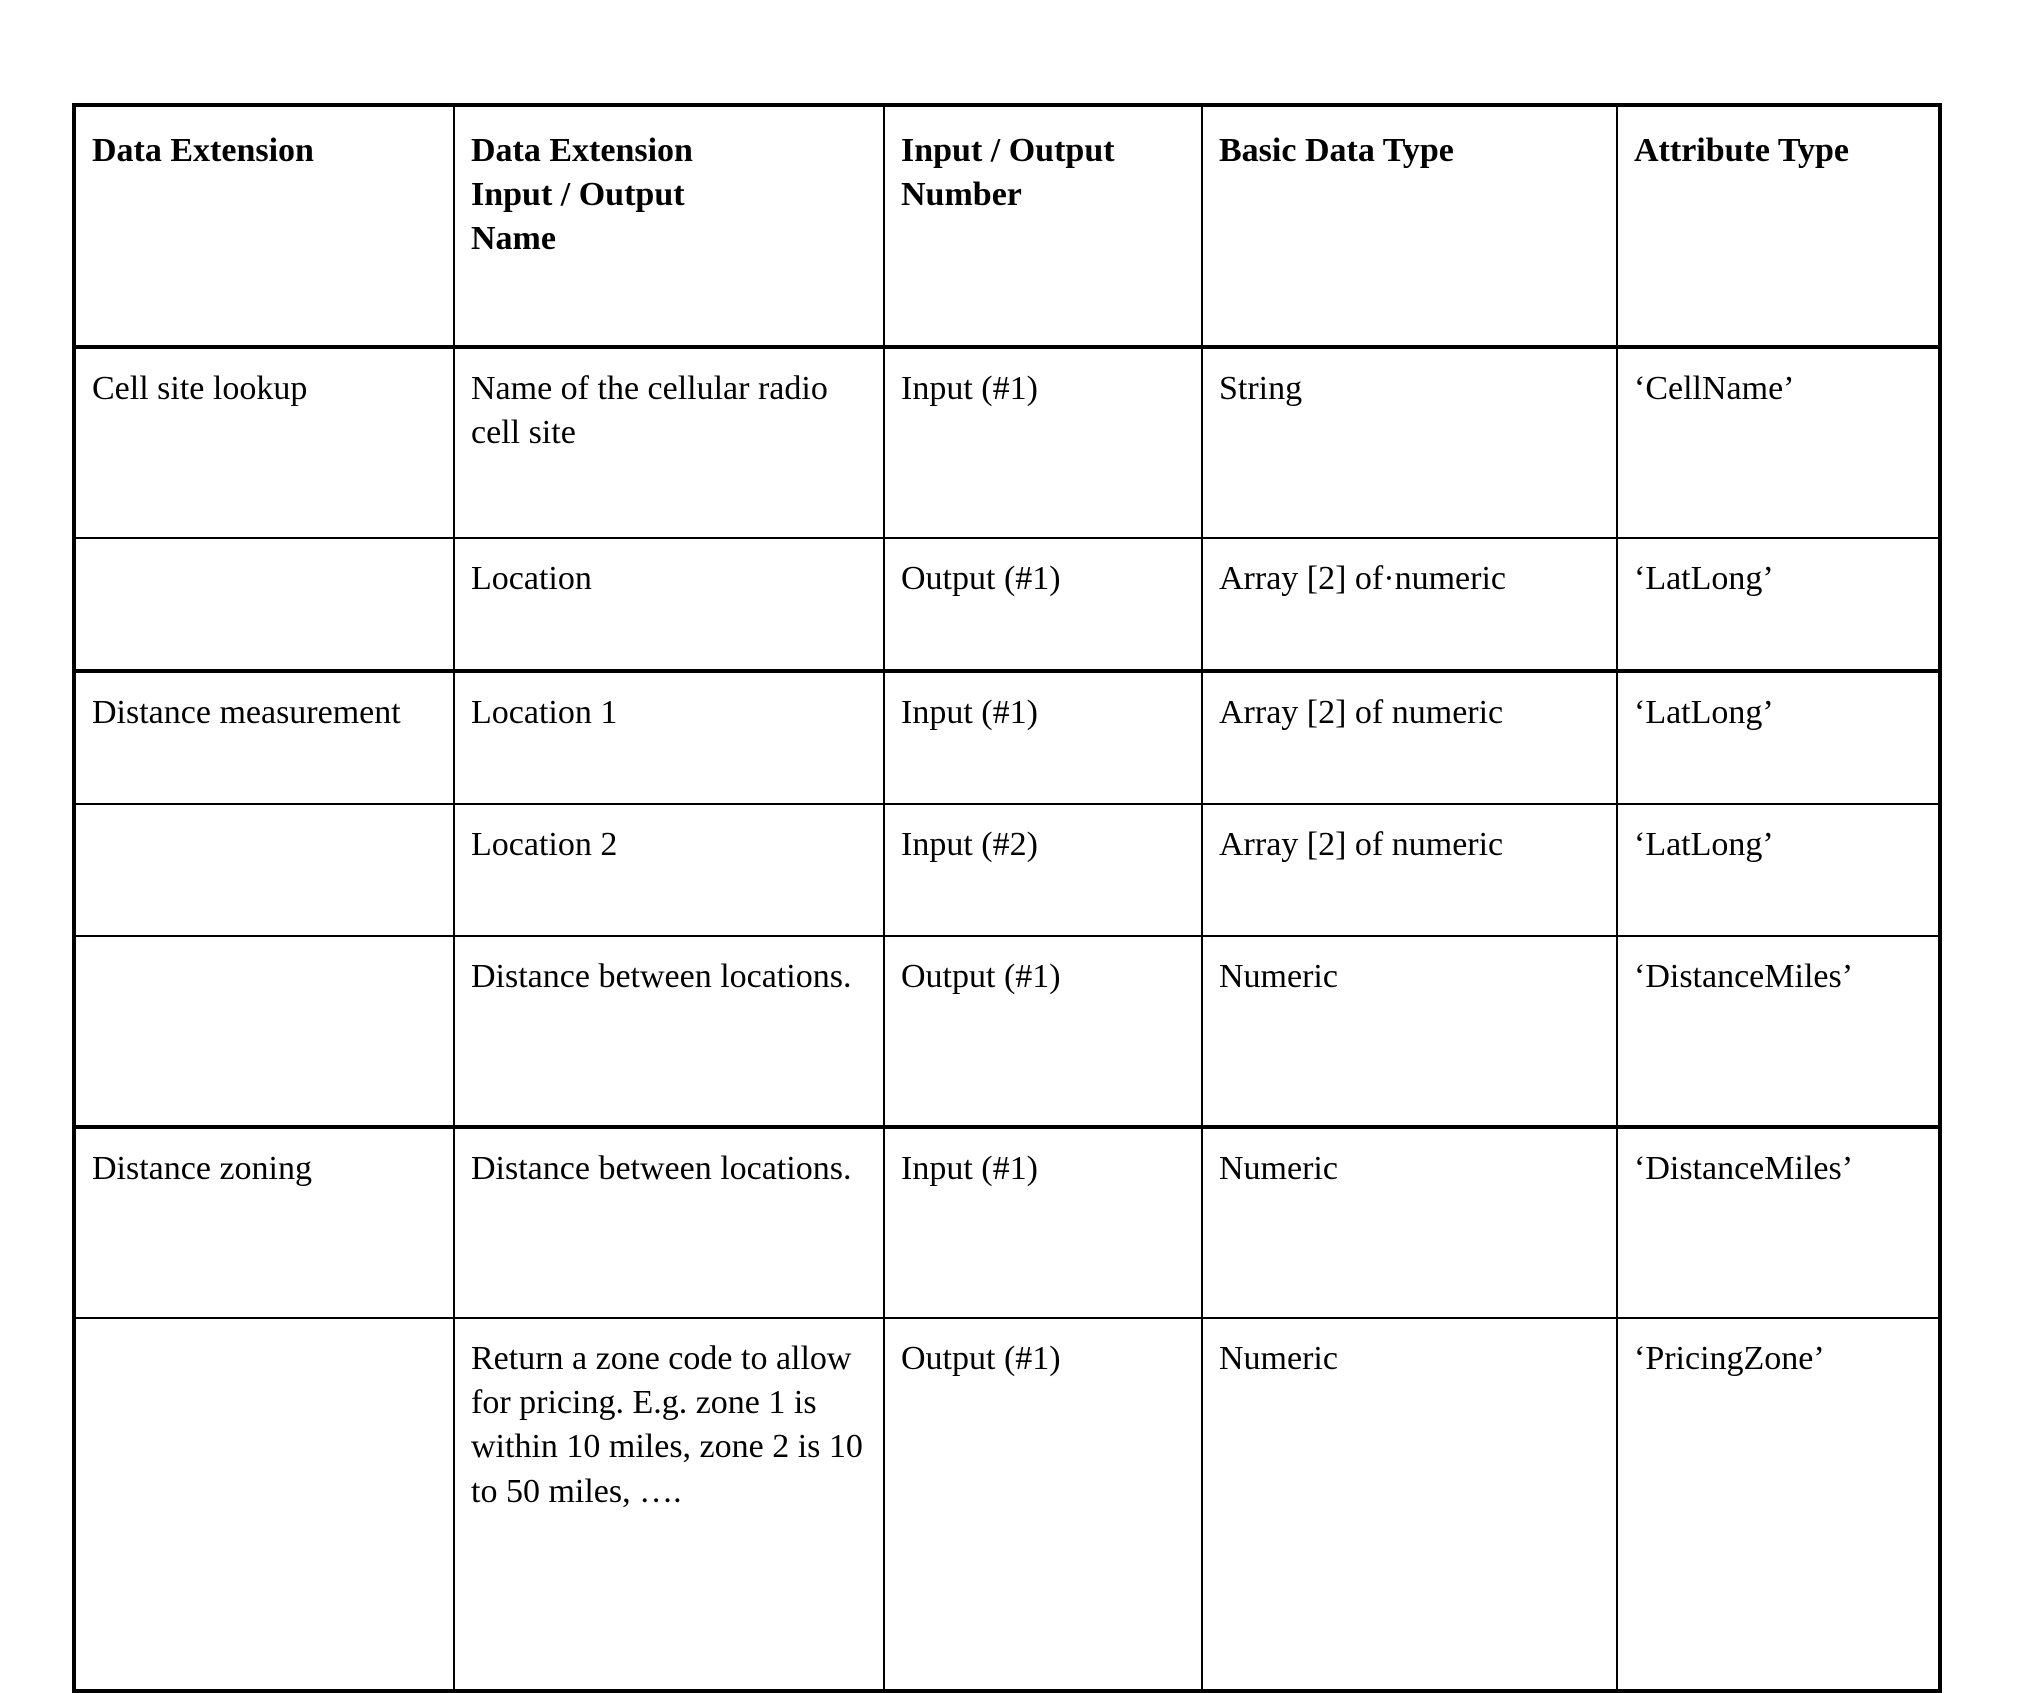 The width and height of the screenshot is (2028, 1693). What do you see at coordinates (1043, 870) in the screenshot?
I see `cell-io-number: Input (#2)` at bounding box center [1043, 870].